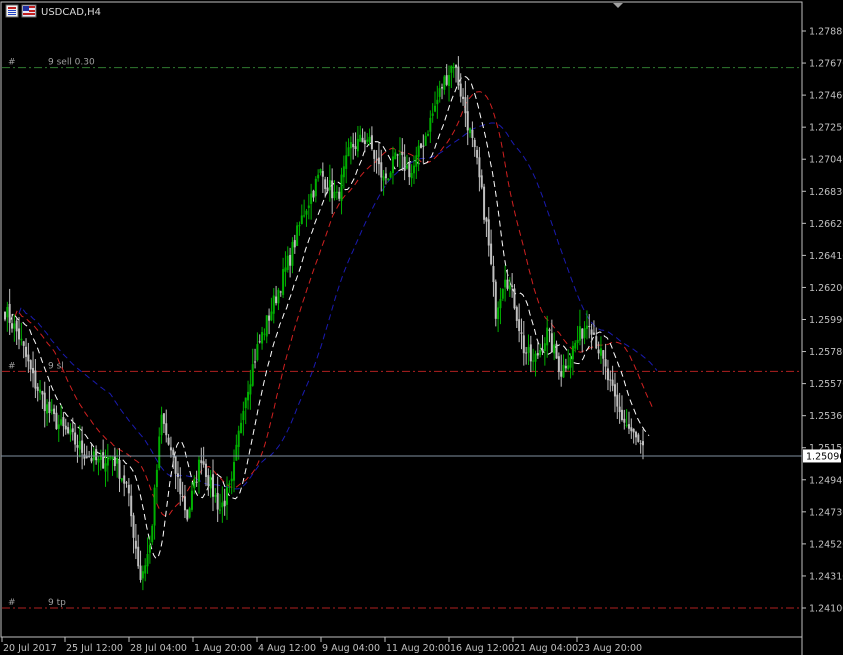 The image size is (843, 655). What do you see at coordinates (826, 288) in the screenshot?
I see `price-tick-label: 1.26200` at bounding box center [826, 288].